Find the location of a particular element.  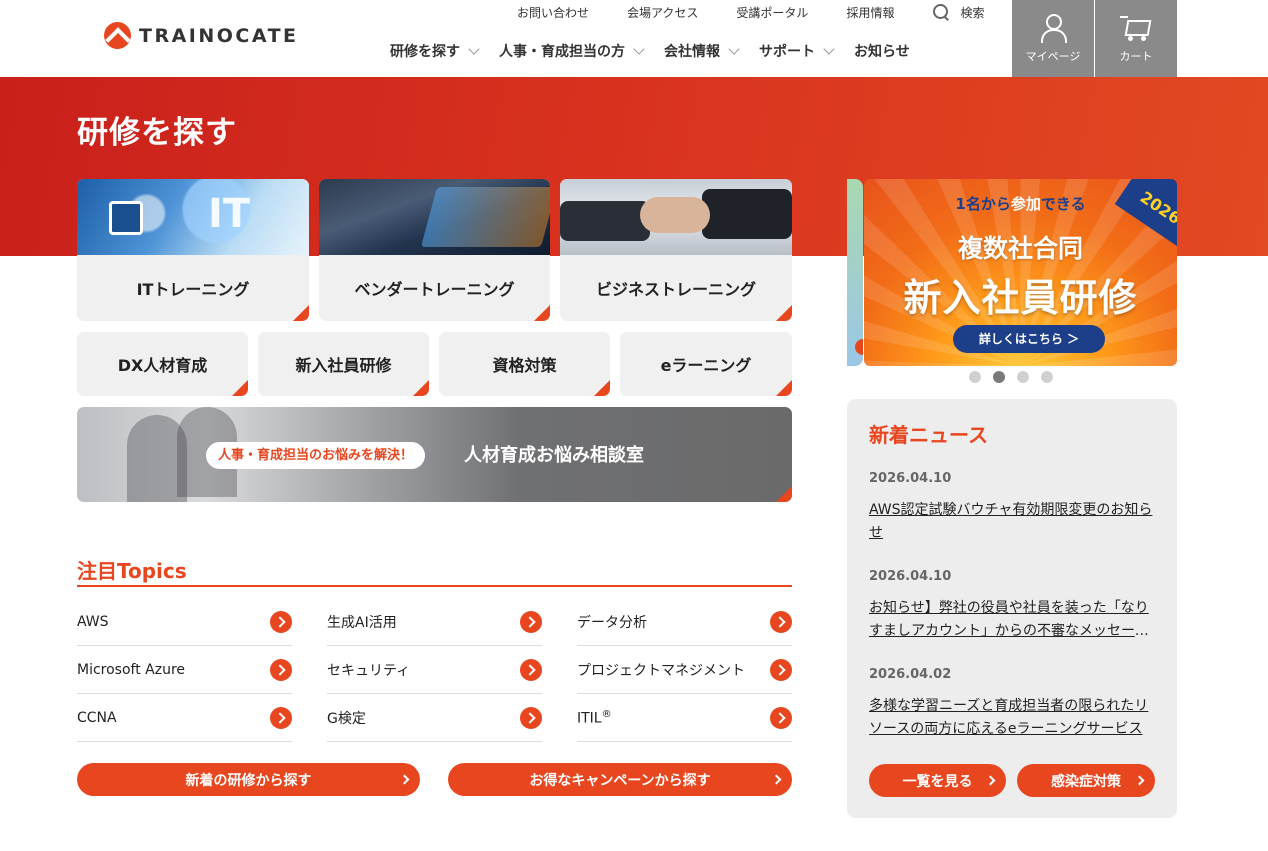

topic-label: ITIL® is located at coordinates (594, 717).